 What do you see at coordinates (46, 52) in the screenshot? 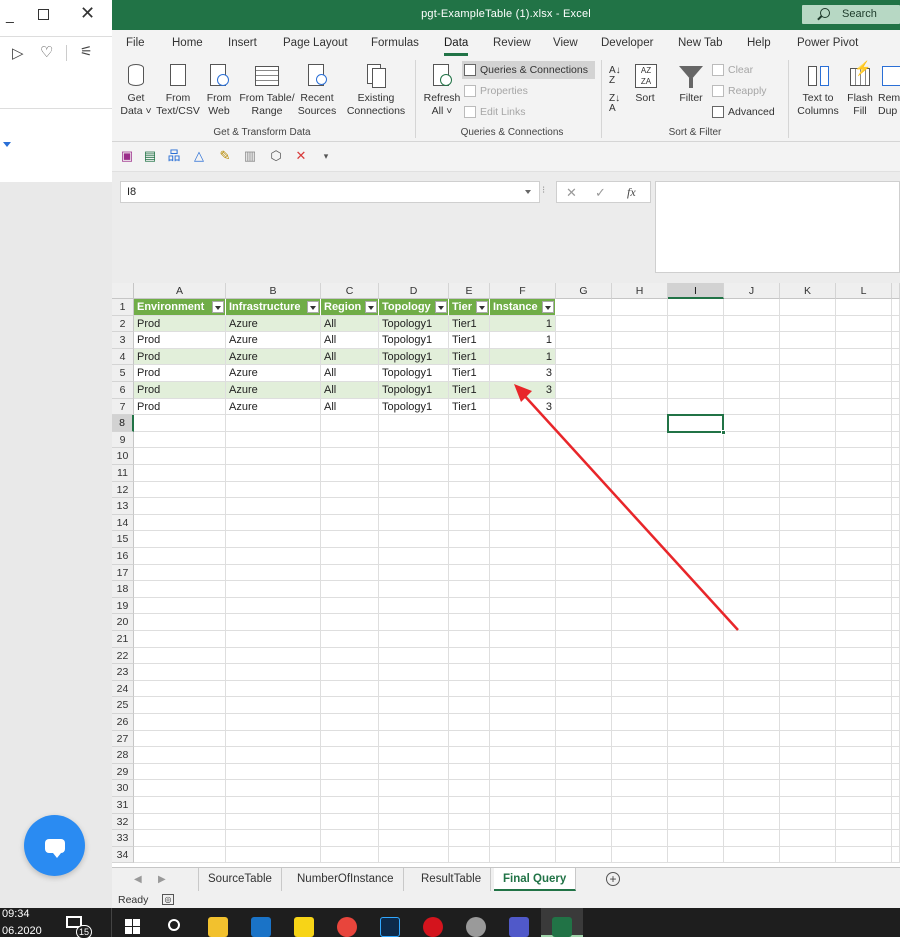
I see `heart-icon: ♡` at bounding box center [46, 52].